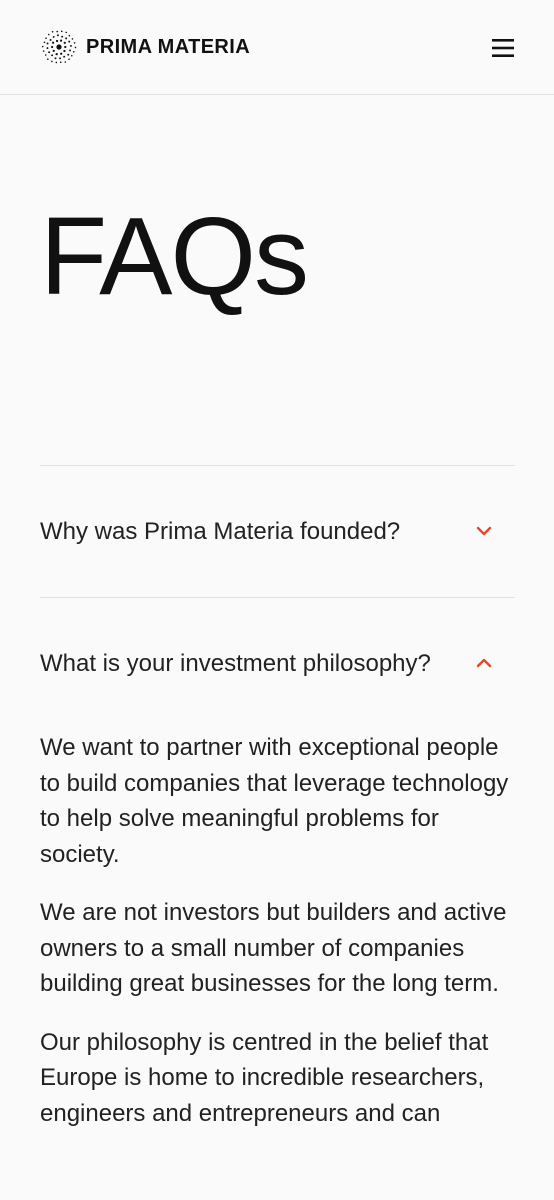  I want to click on chevron-up-icon, so click(484, 663).